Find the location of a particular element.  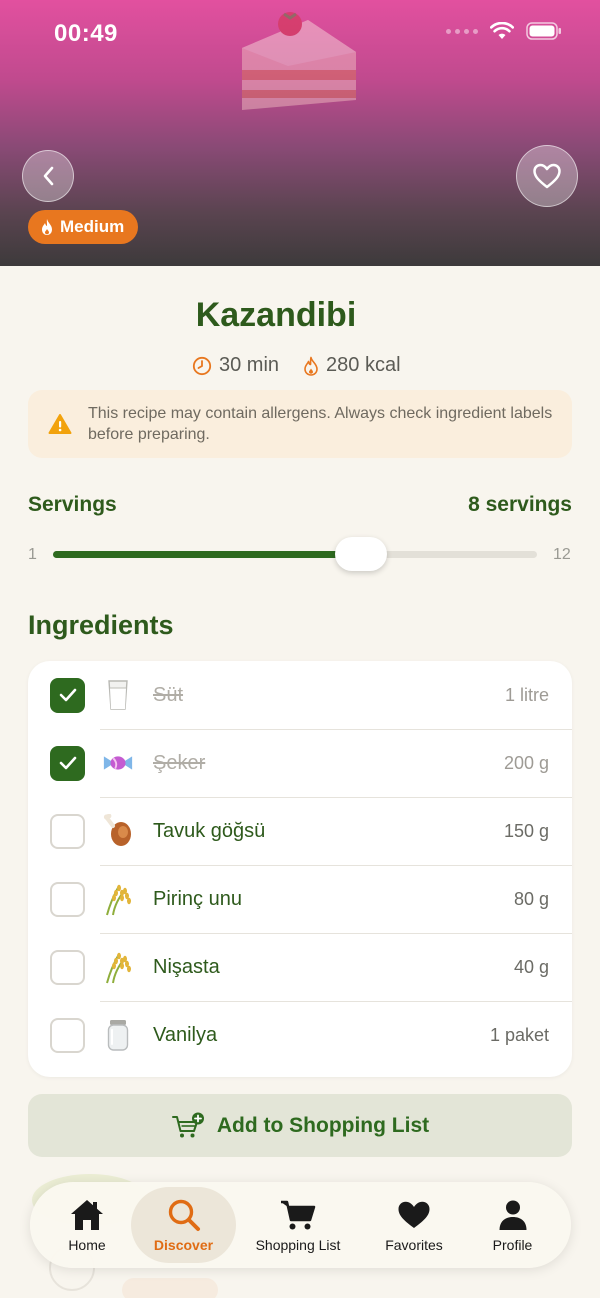

ingredient-name: Tavuk göğsü is located at coordinates (209, 830).